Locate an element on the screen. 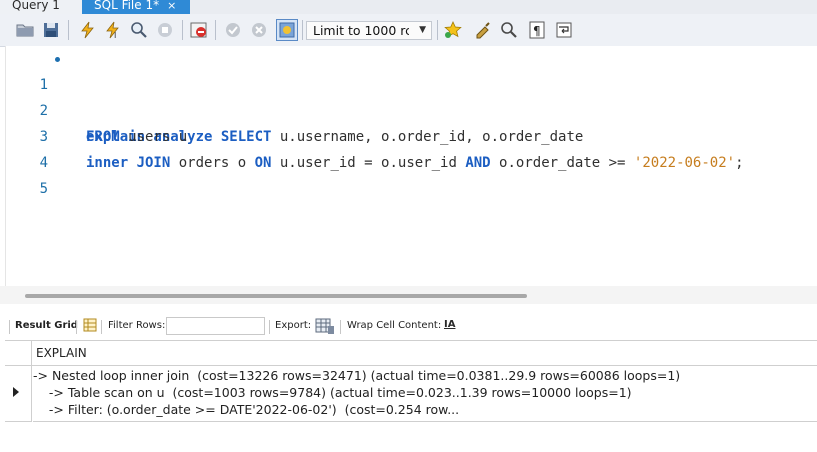 The image size is (817, 452). close-icon: × is located at coordinates (171, 6).